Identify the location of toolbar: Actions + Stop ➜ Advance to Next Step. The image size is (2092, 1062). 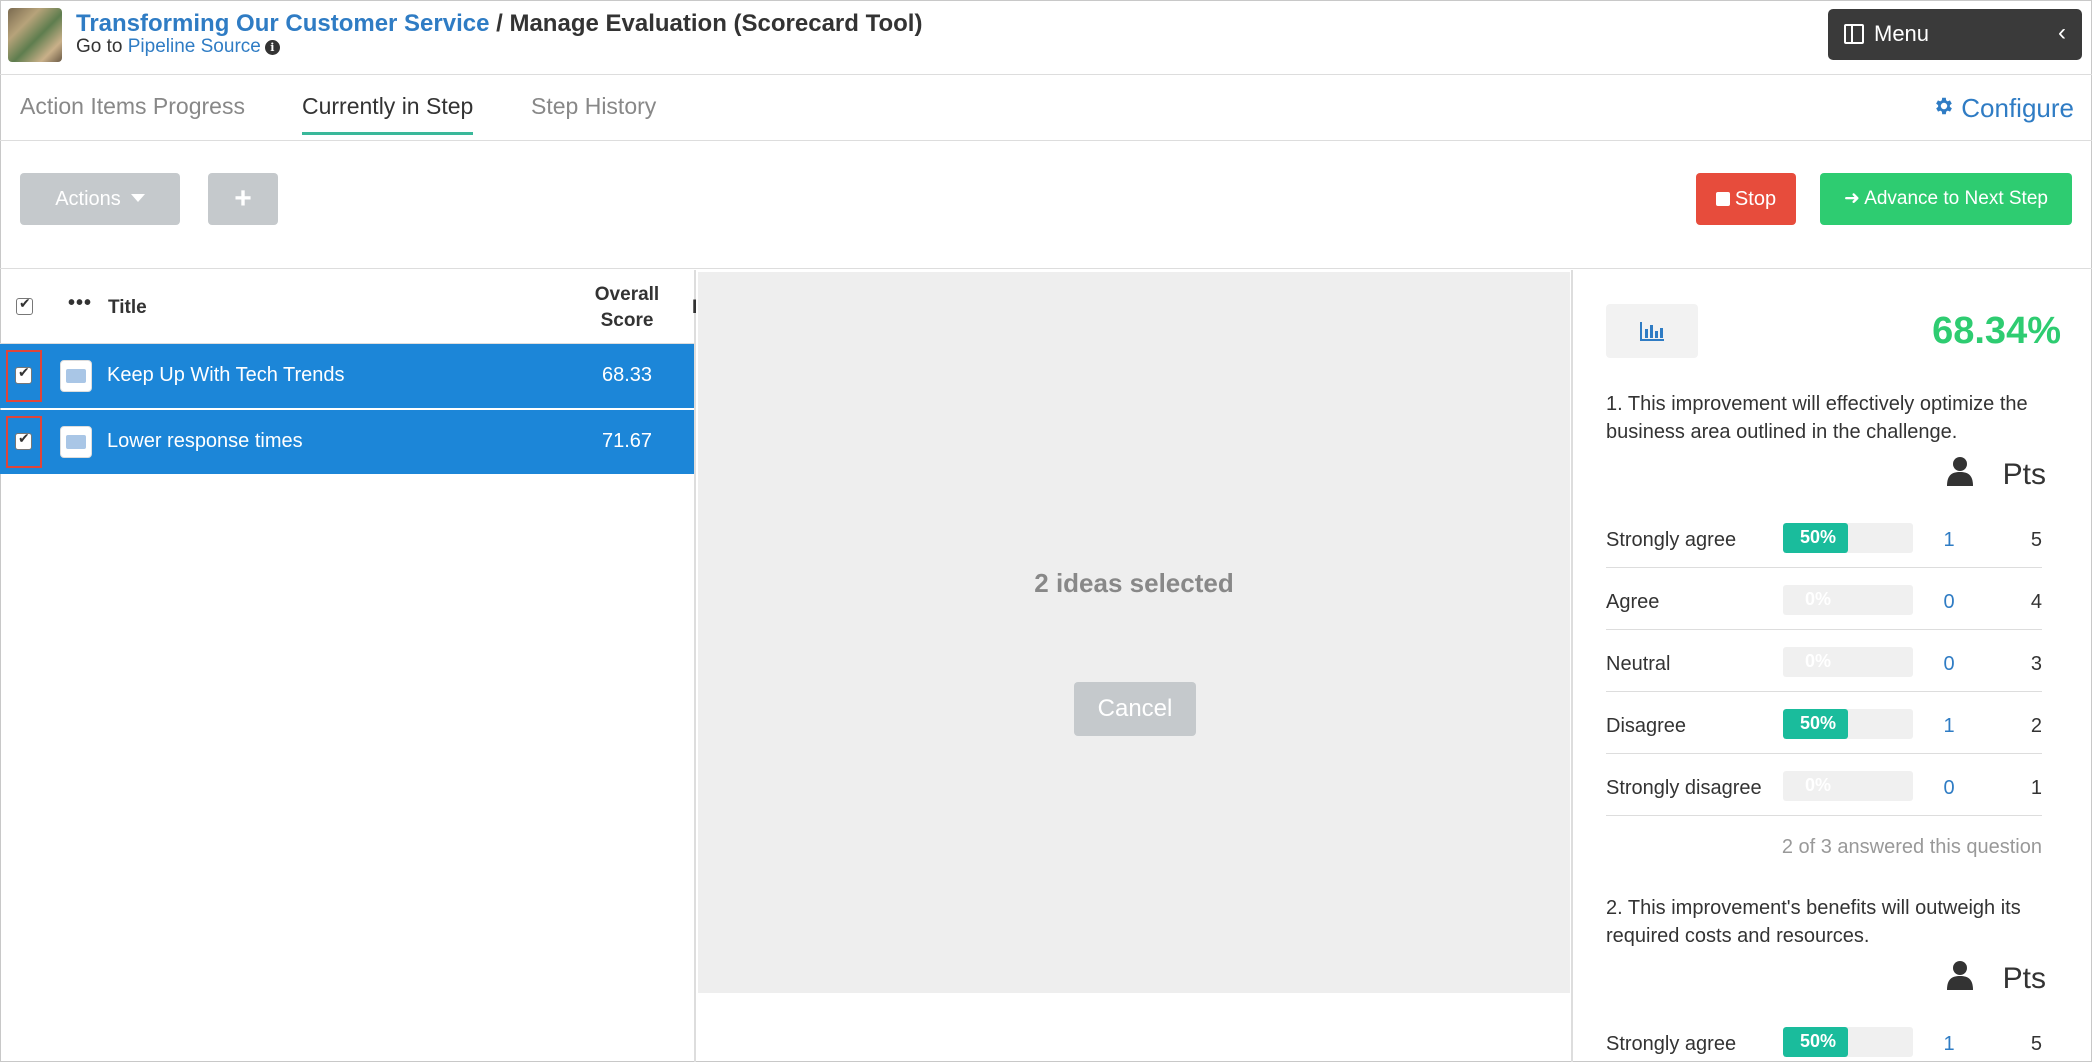
(1046, 205).